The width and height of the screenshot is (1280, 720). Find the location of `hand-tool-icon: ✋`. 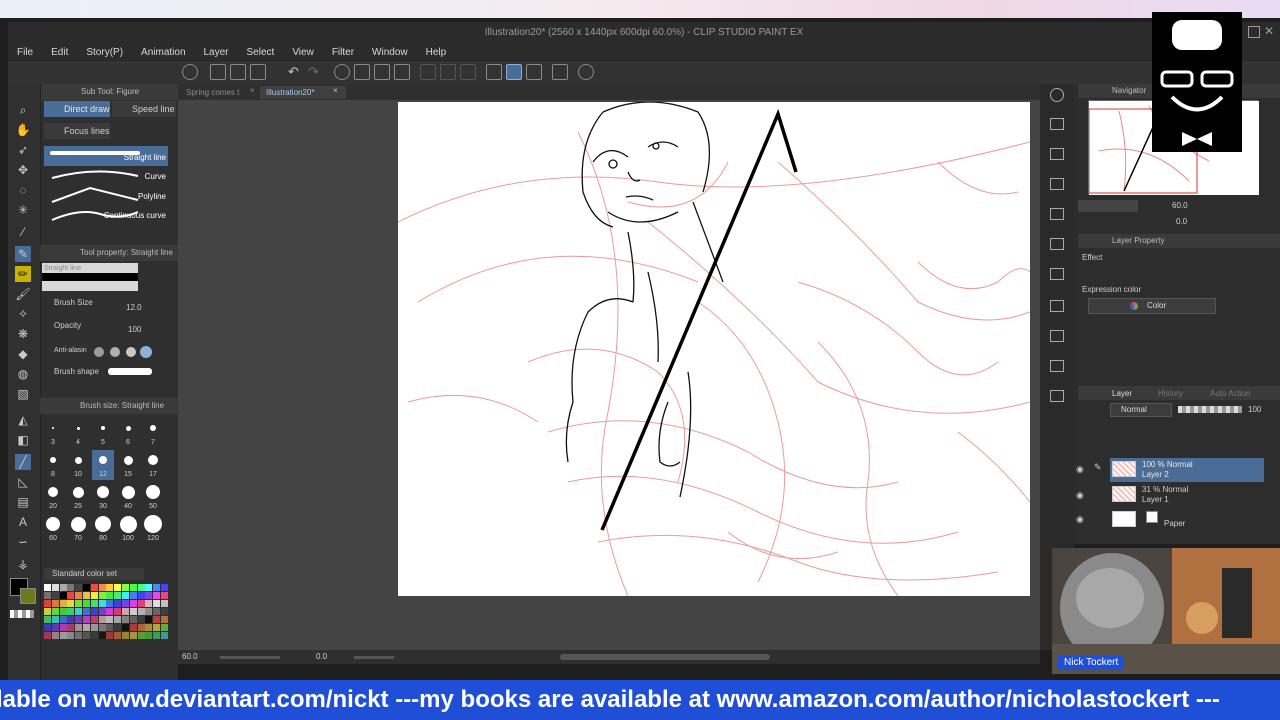

hand-tool-icon: ✋ is located at coordinates (23, 130).